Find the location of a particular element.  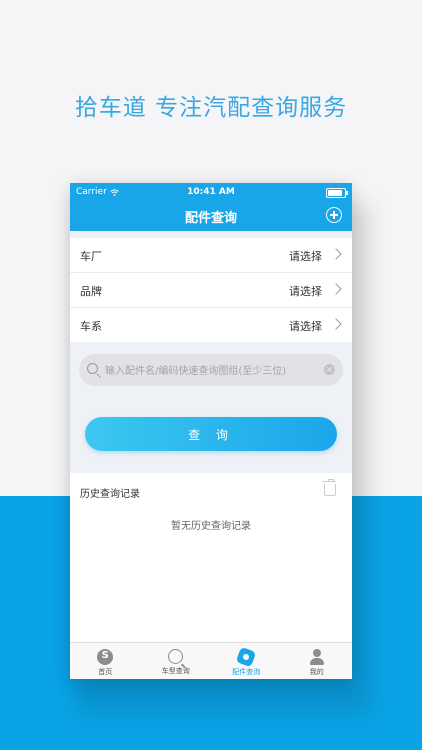

search-input is located at coordinates (210, 371).